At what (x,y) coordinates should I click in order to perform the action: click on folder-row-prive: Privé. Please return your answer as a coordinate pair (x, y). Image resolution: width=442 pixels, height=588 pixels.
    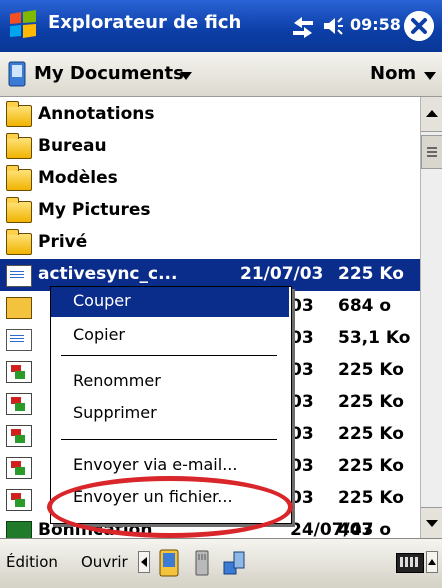
    Looking at the image, I should click on (210, 243).